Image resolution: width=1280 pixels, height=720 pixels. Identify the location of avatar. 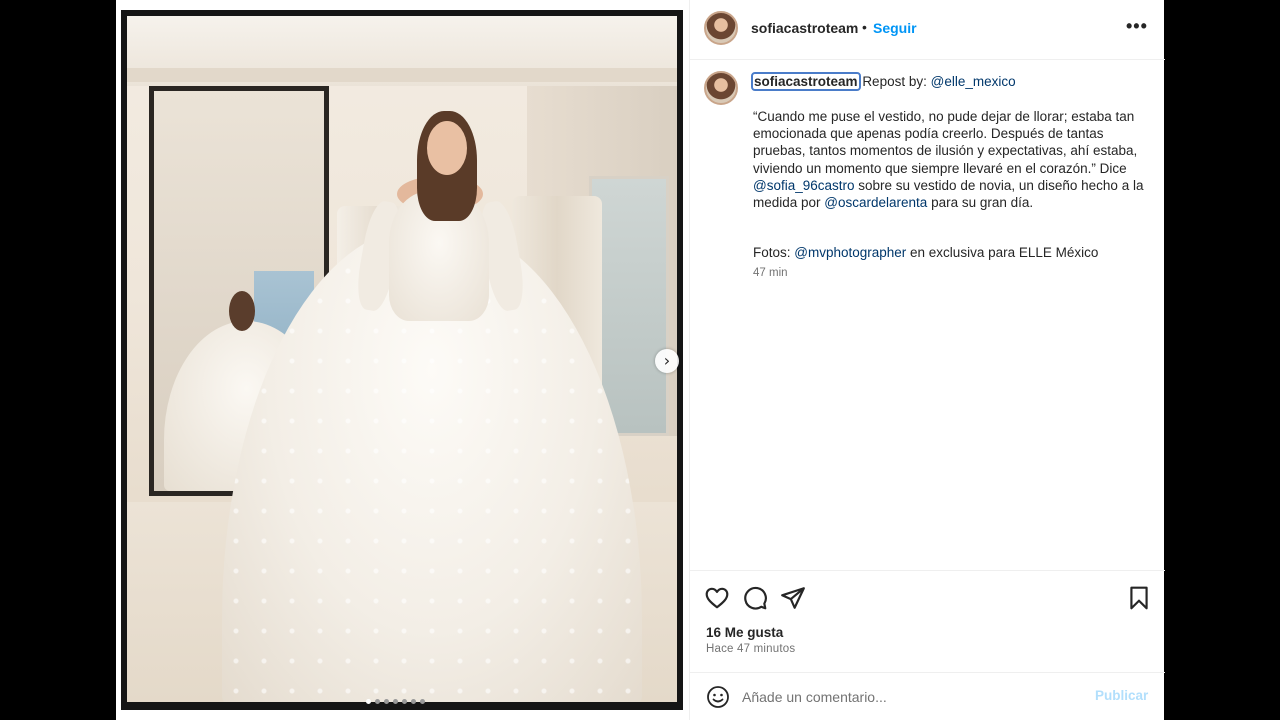
(721, 28).